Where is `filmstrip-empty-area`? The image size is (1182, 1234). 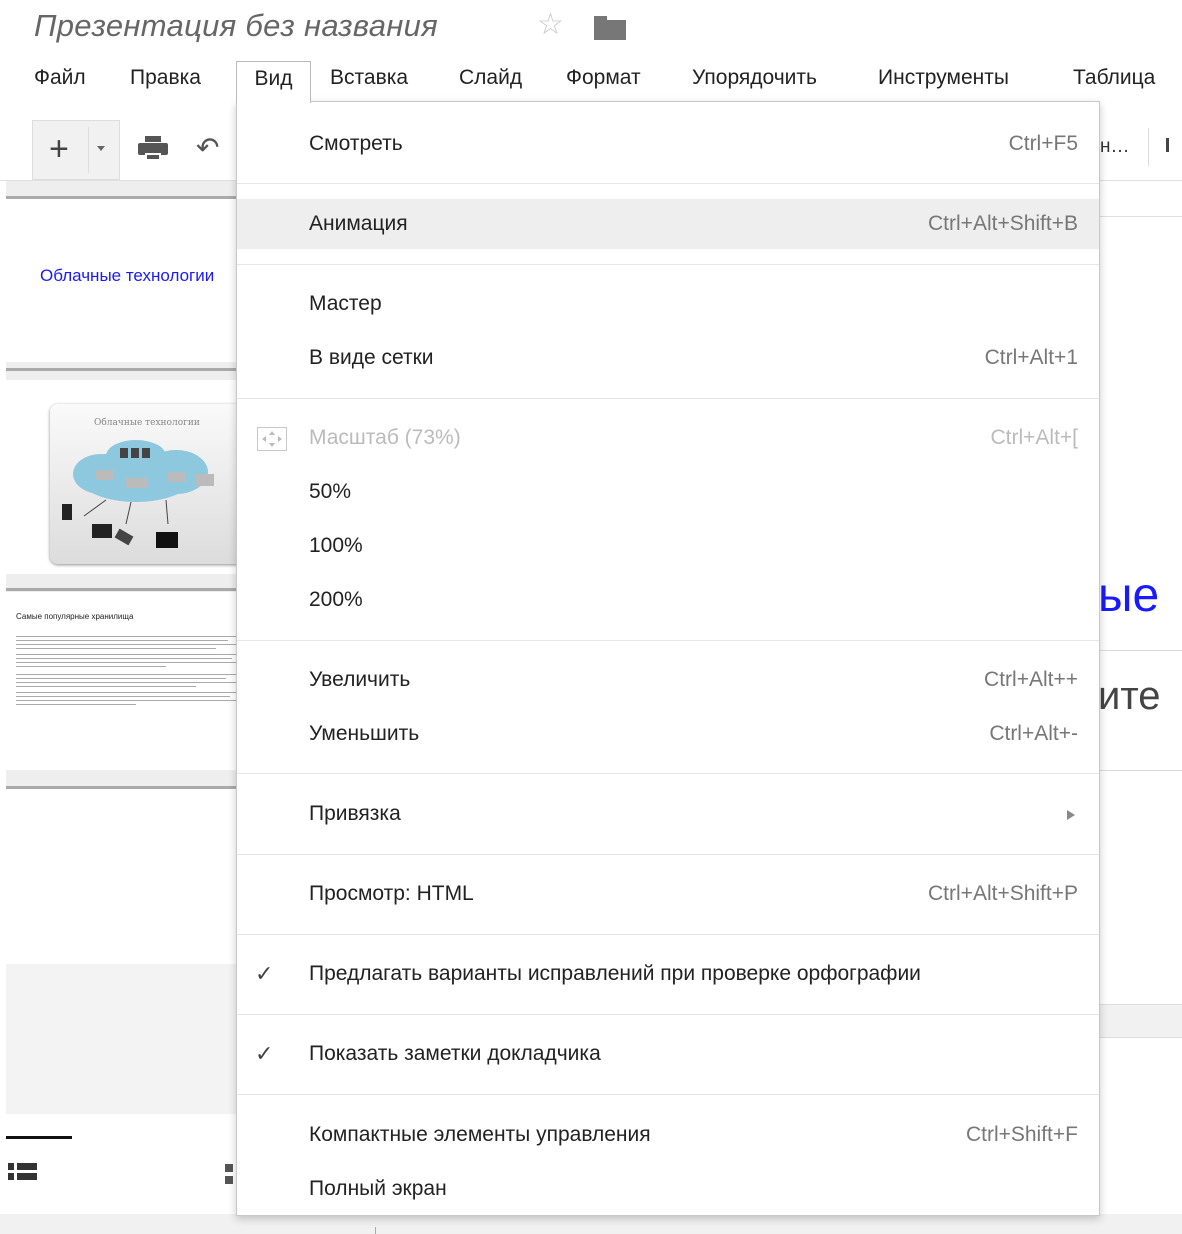
filmstrip-empty-area is located at coordinates (121, 1039).